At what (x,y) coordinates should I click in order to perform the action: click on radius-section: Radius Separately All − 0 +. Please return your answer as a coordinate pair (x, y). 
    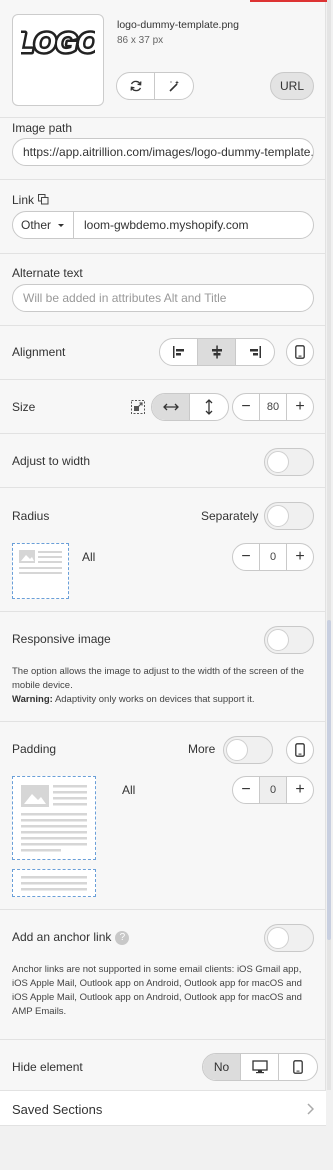
    Looking at the image, I should click on (163, 550).